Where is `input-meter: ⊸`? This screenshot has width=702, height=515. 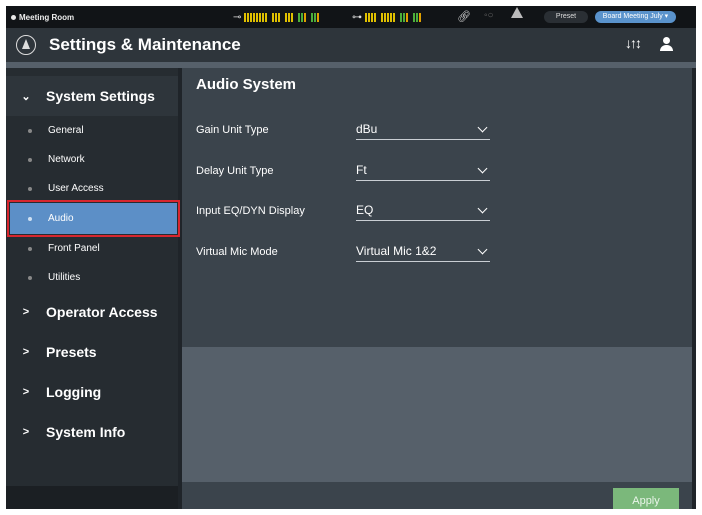 input-meter: ⊸ is located at coordinates (276, 17).